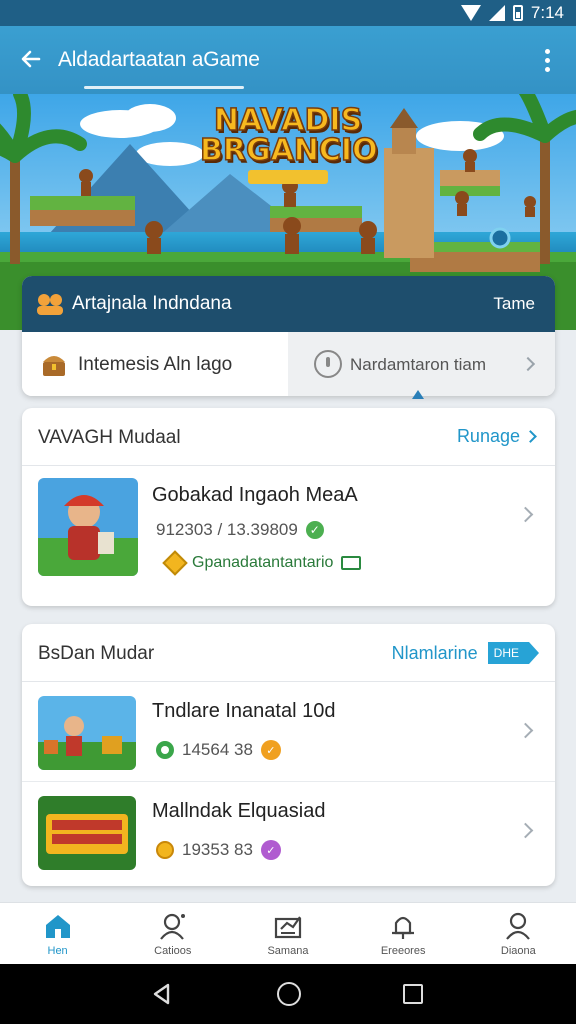  I want to click on hero-title-line1: NAVADIS, so click(288, 120).